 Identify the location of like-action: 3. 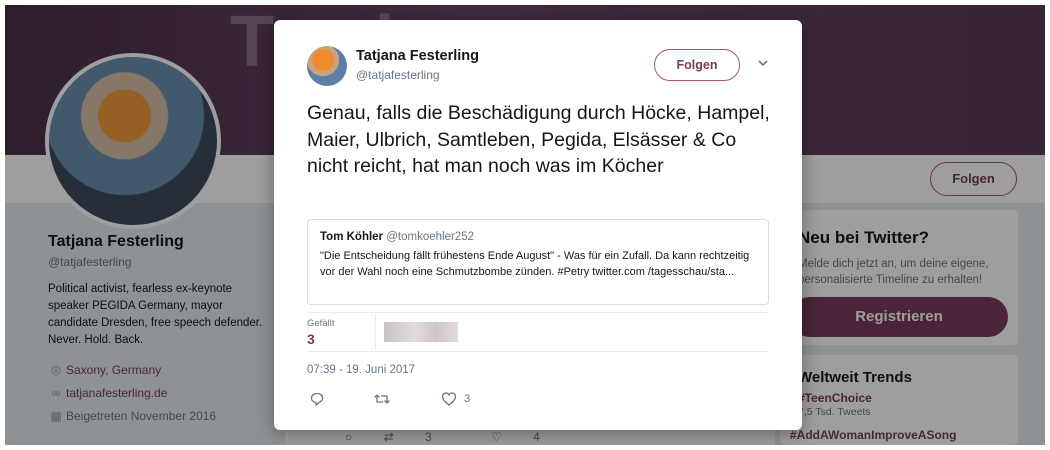
(461, 399).